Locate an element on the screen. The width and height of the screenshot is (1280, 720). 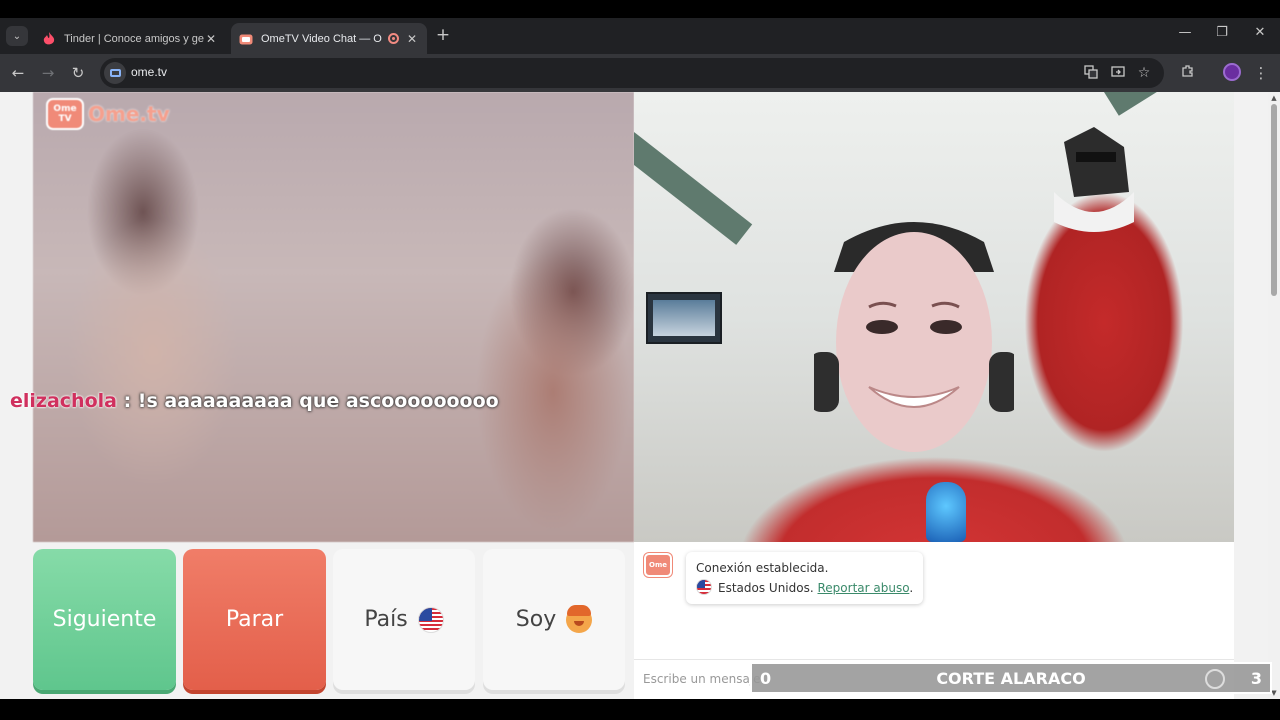
browser-toolbar: ← → ↻ ome.tv ☆ ⋮ is located at coordinates (640, 73).